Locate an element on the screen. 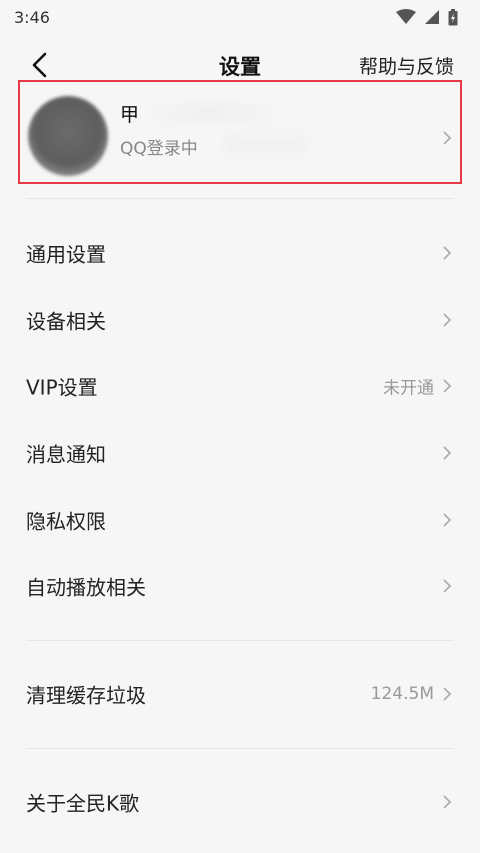  login-status: QQ登录中 is located at coordinates (159, 149).